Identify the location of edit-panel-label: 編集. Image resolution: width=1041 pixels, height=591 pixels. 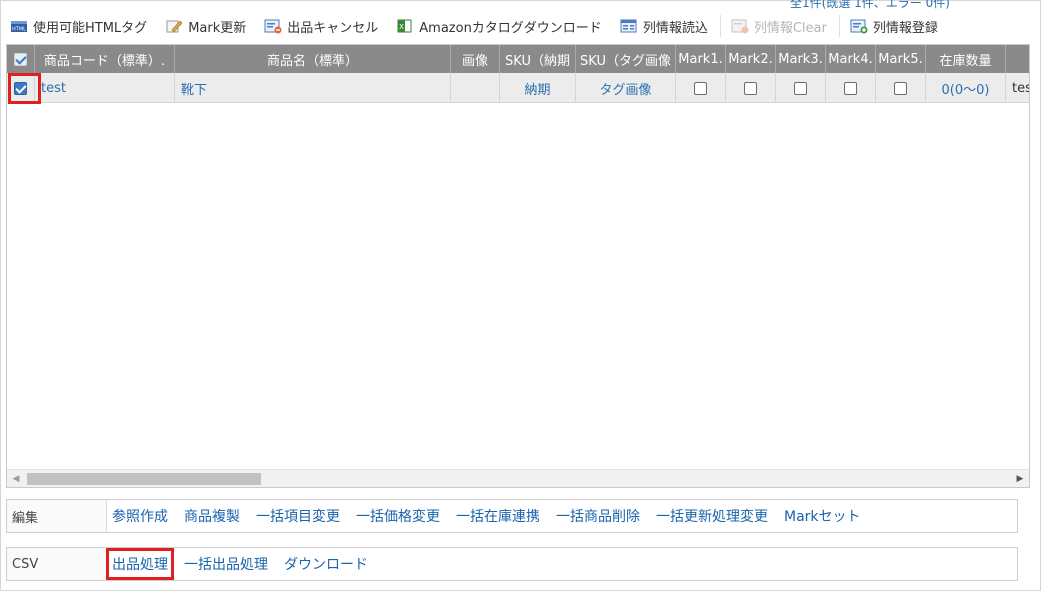
(57, 516).